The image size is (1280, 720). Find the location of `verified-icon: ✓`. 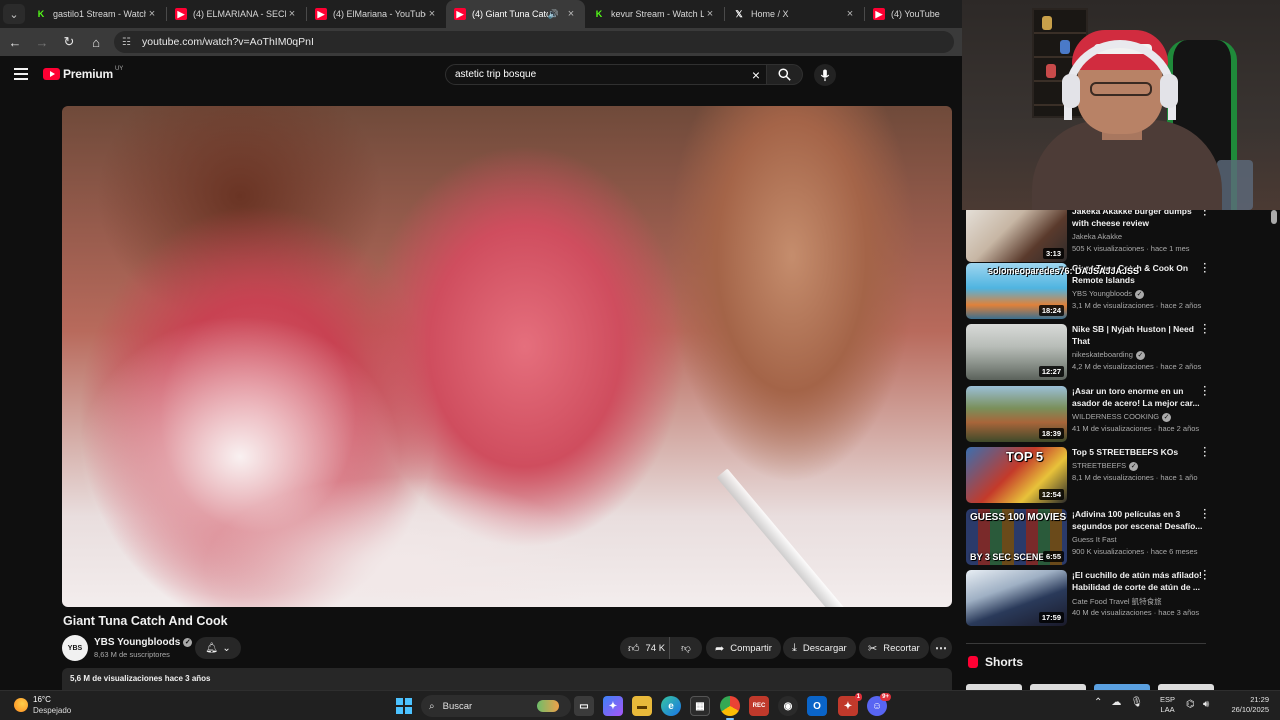

verified-icon: ✓ is located at coordinates (1140, 294).